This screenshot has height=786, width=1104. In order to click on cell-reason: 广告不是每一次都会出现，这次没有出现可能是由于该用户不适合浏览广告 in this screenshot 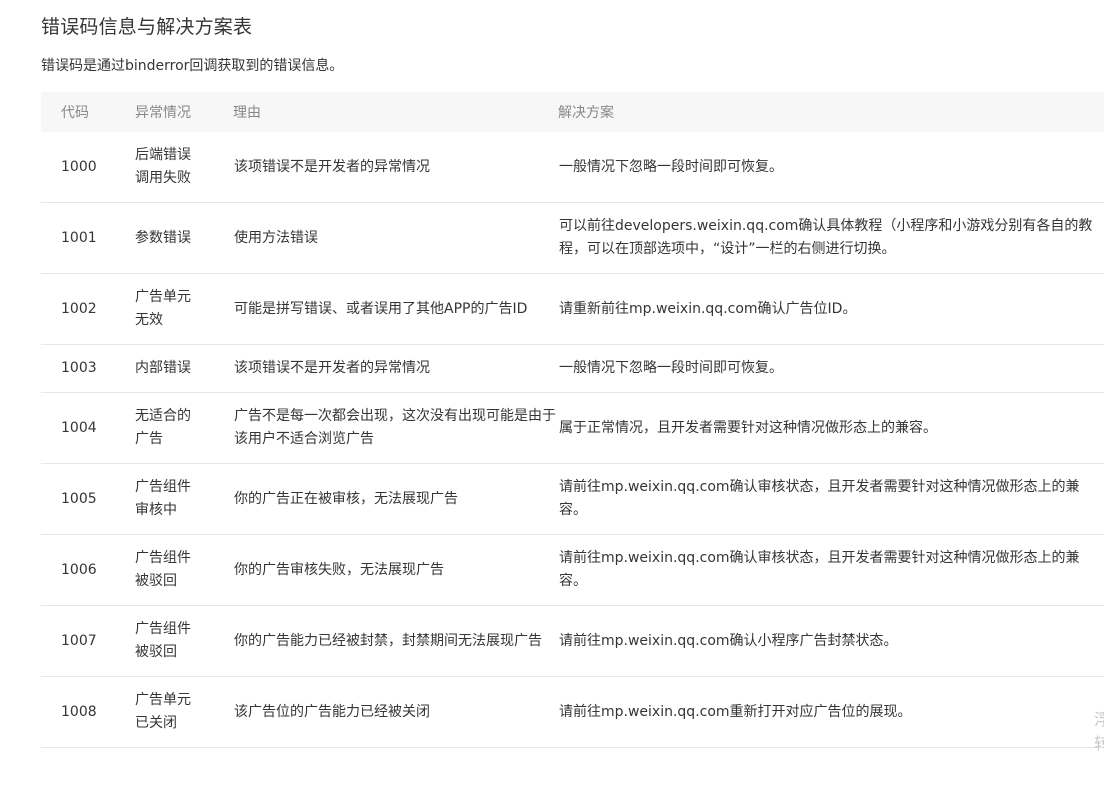, I will do `click(395, 428)`.